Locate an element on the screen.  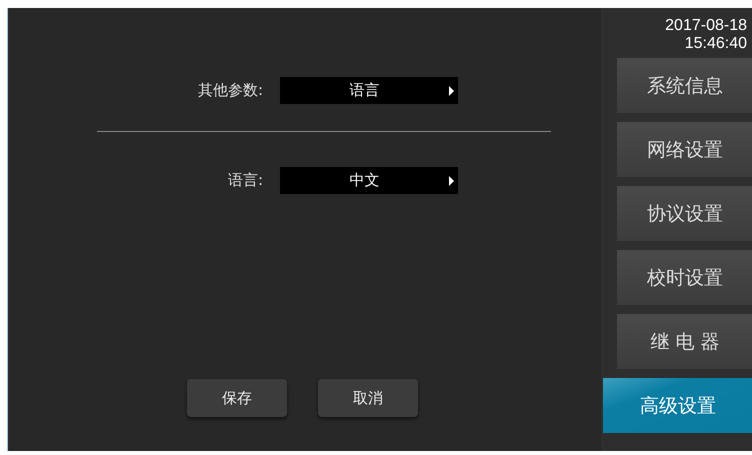
sidebar-item: 继 电 器 is located at coordinates (684, 341).